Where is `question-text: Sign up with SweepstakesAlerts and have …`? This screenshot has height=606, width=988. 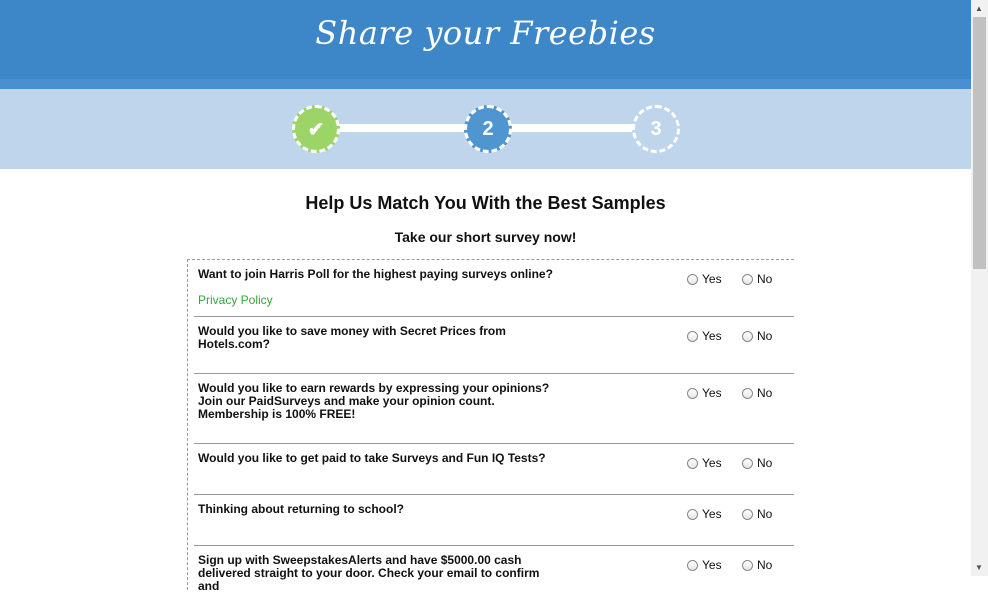
question-text: Sign up with SweepstakesAlerts and have … is located at coordinates (369, 573).